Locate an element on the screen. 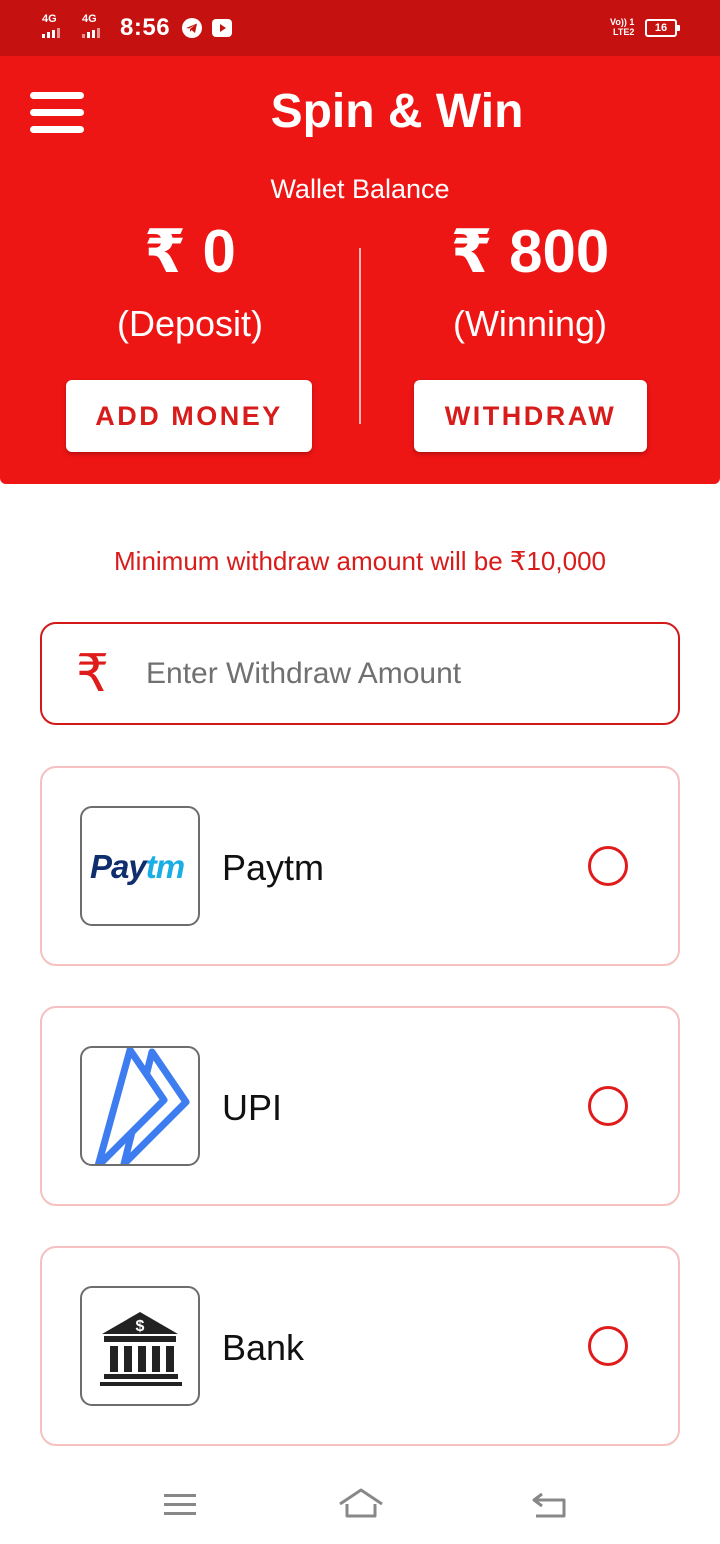 The height and width of the screenshot is (1544, 720). upi-radio is located at coordinates (608, 1106).